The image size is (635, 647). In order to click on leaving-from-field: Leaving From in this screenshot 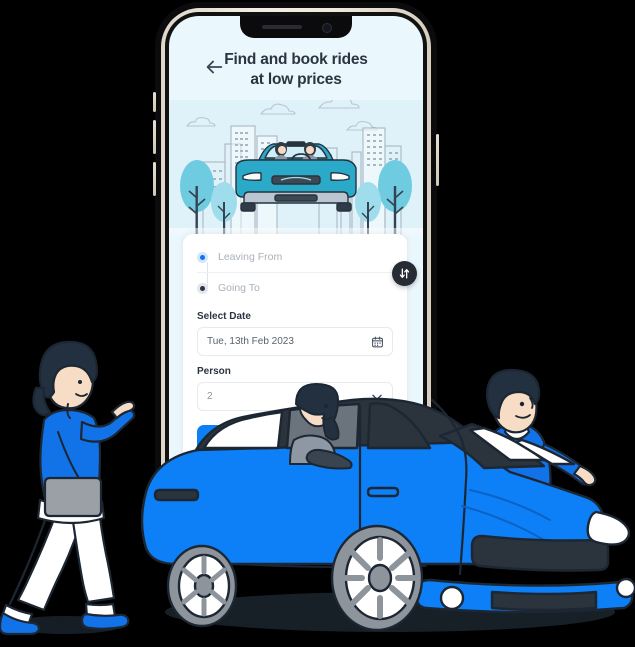, I will do `click(295, 258)`.